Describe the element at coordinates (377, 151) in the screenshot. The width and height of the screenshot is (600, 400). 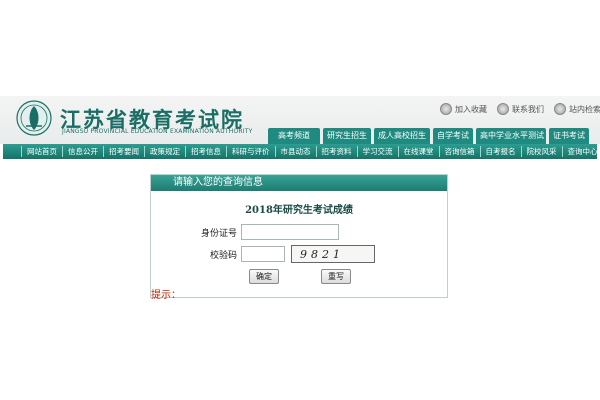
I see `nav-item-exchange: 学习交流` at that location.